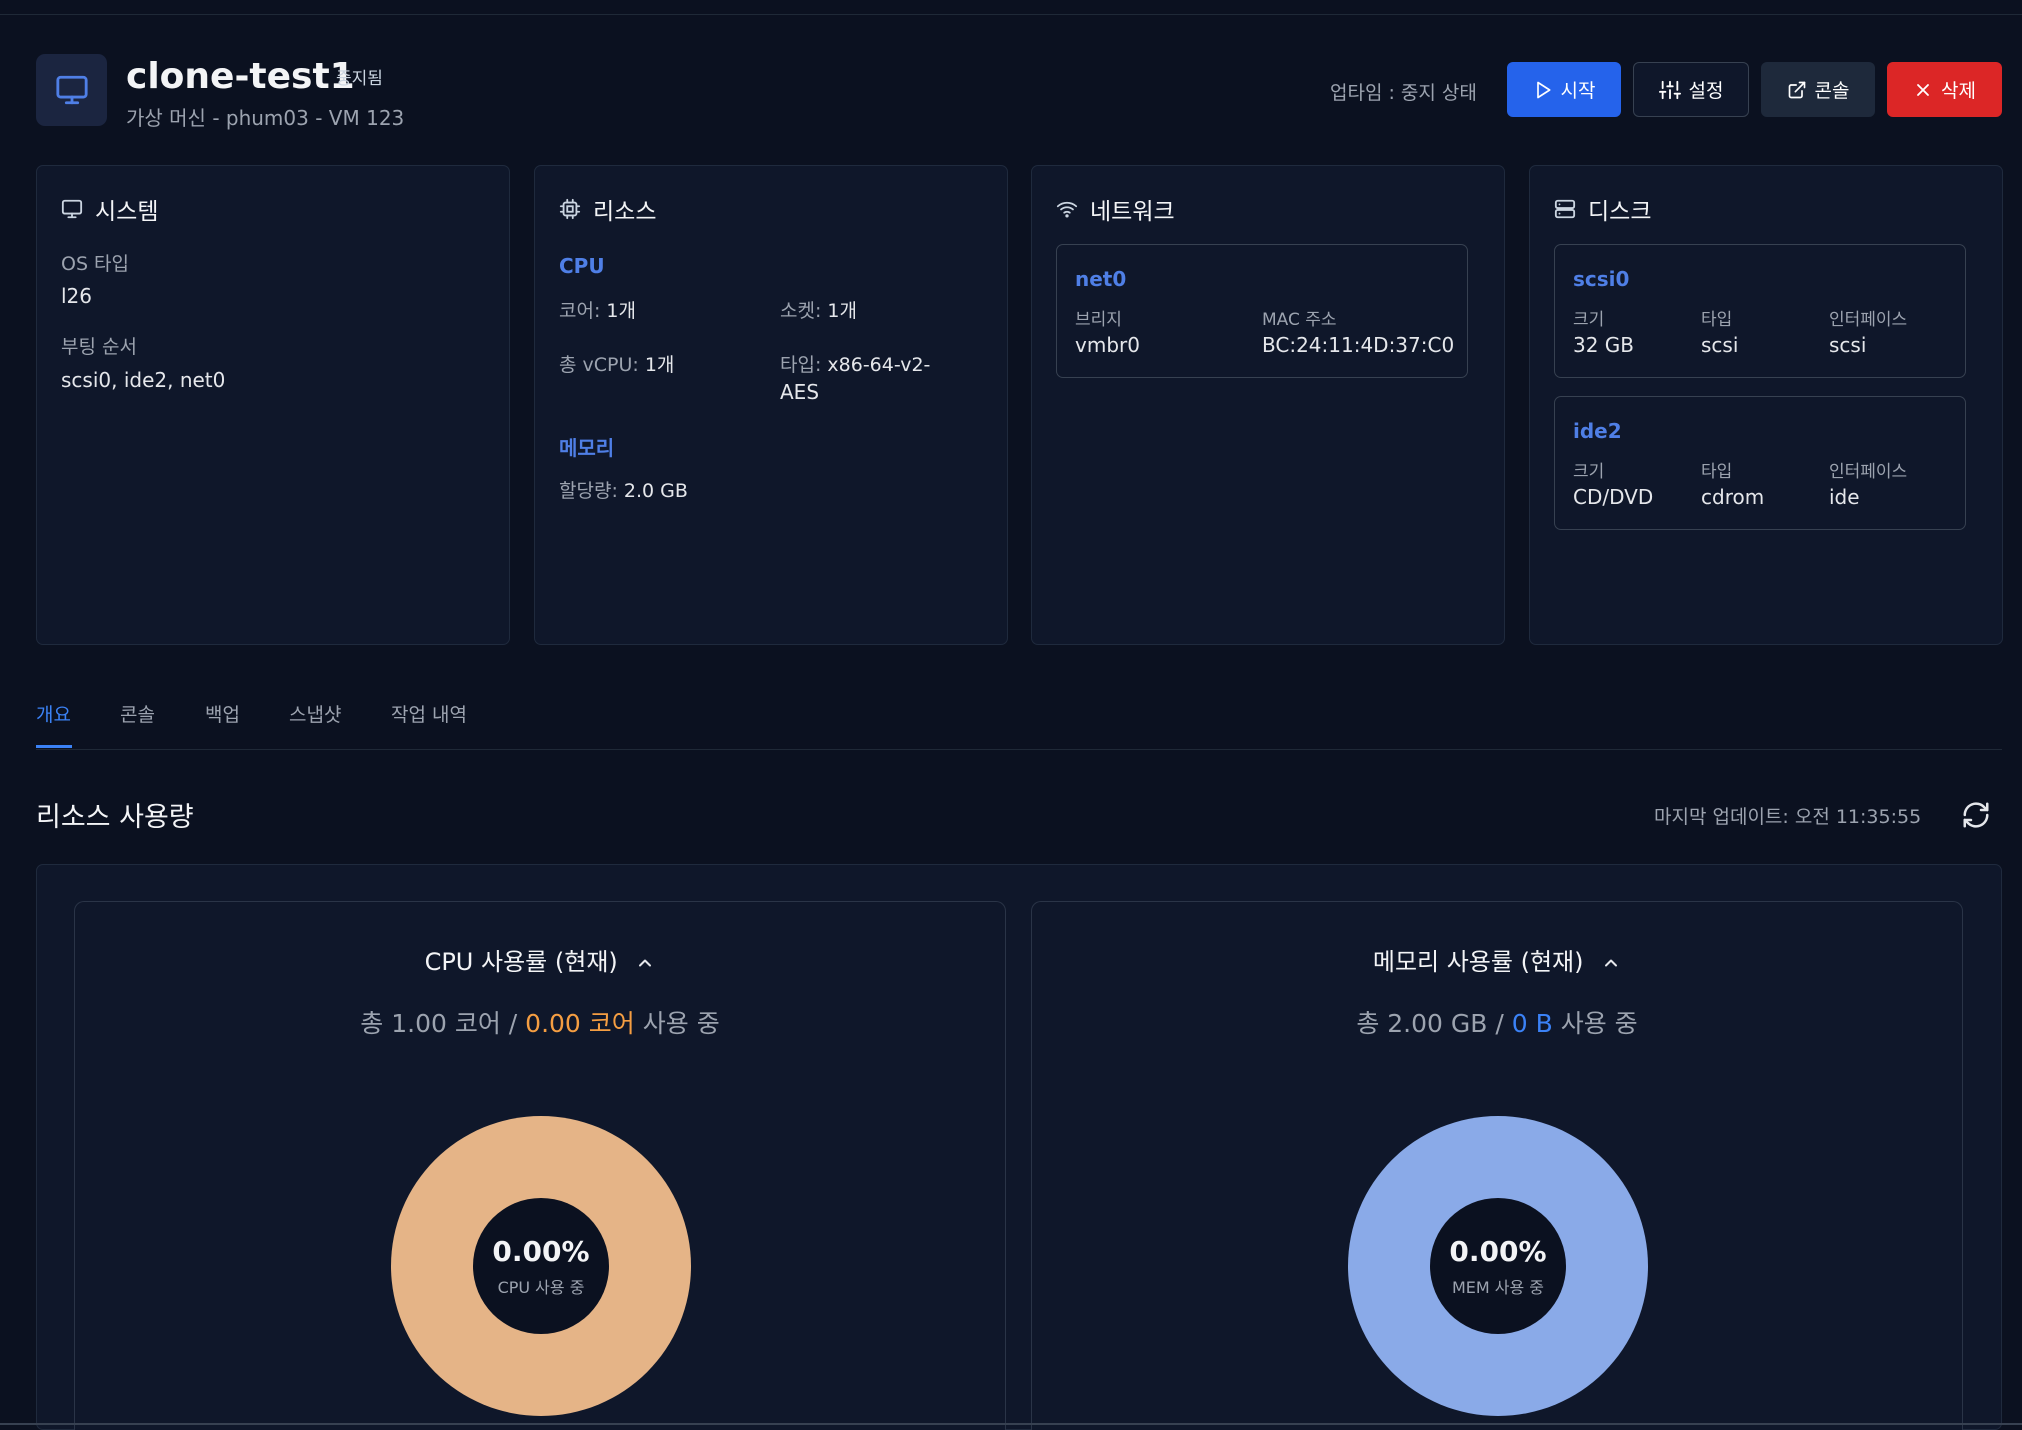 This screenshot has width=2022, height=1430. Describe the element at coordinates (1604, 345) in the screenshot. I see `disk-size-value: 32 GB` at that location.